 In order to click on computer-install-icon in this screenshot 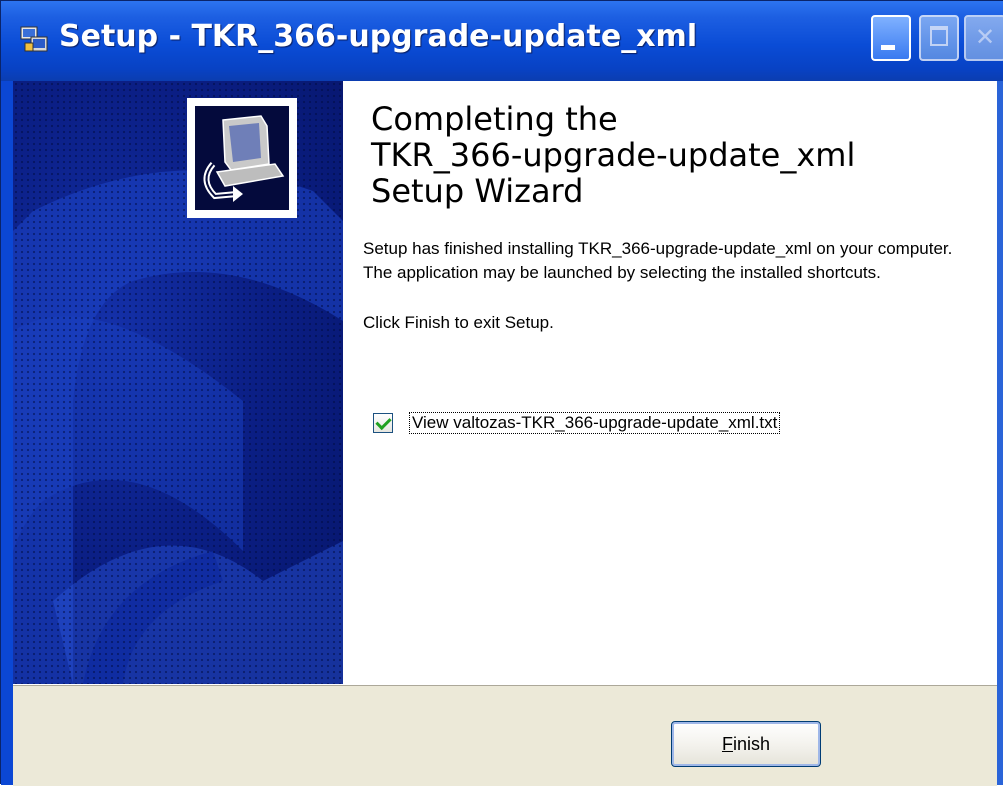, I will do `click(244, 158)`.